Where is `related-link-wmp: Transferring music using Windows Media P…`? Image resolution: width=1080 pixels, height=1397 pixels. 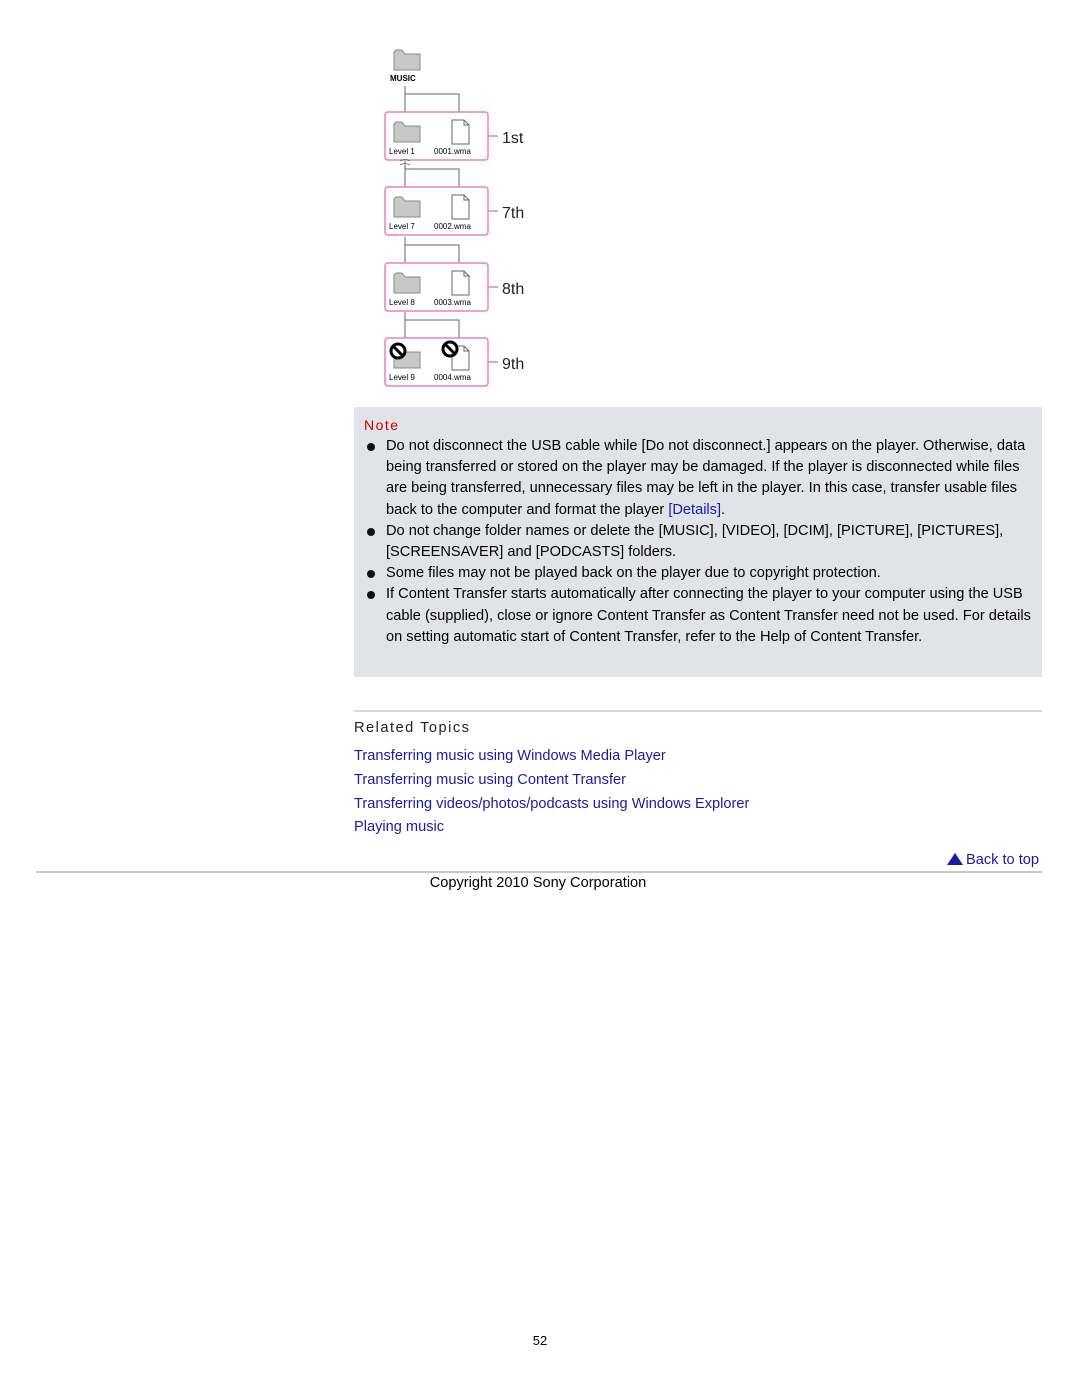 related-link-wmp: Transferring music using Windows Media P… is located at coordinates (510, 756).